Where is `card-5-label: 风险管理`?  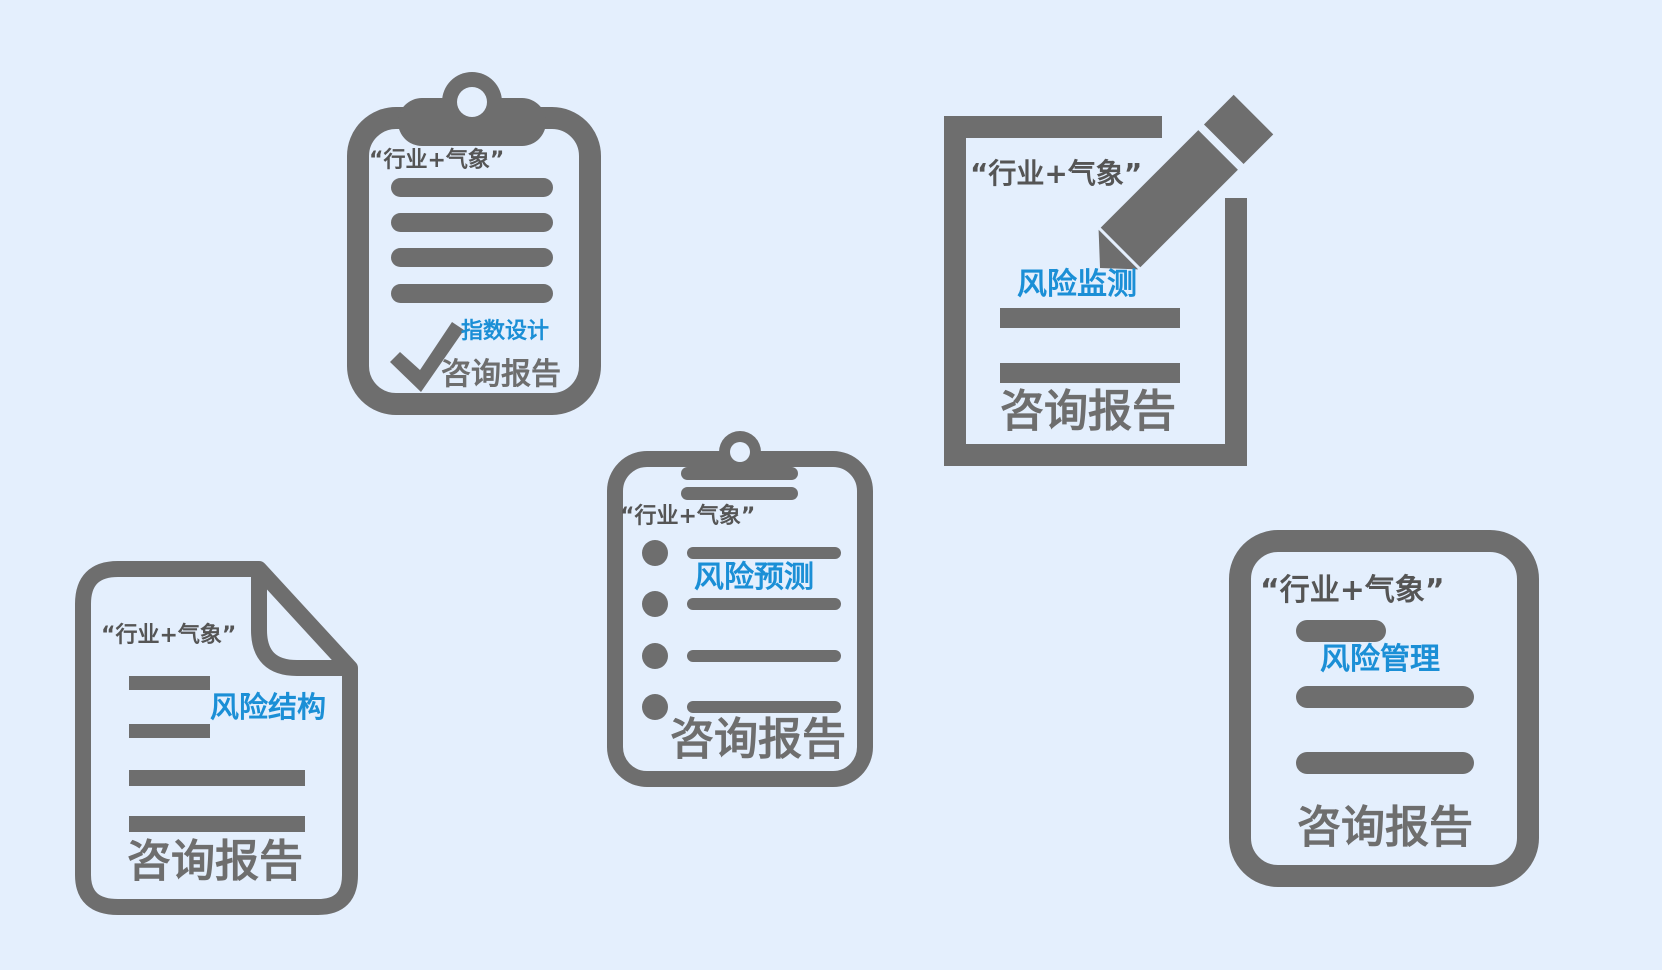
card-5-label: 风险管理 is located at coordinates (1380, 659).